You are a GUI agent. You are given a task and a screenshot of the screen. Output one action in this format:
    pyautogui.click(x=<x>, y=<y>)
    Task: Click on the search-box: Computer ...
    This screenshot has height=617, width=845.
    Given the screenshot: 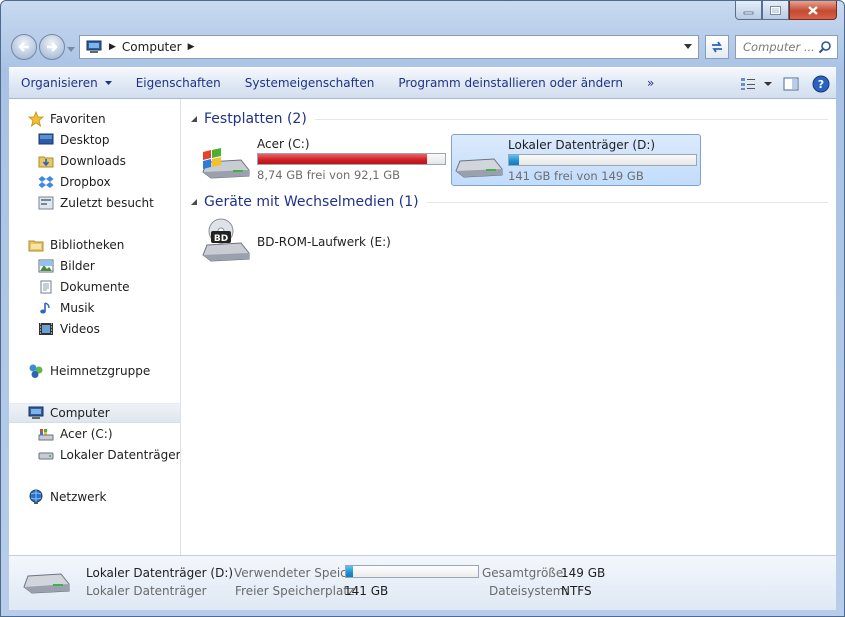 What is the action you would take?
    pyautogui.click(x=786, y=47)
    